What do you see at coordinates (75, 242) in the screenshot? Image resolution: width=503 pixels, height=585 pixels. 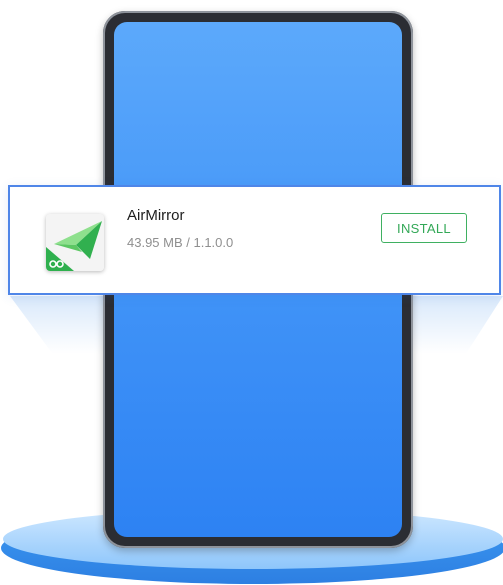 I see `airmirror-icon` at bounding box center [75, 242].